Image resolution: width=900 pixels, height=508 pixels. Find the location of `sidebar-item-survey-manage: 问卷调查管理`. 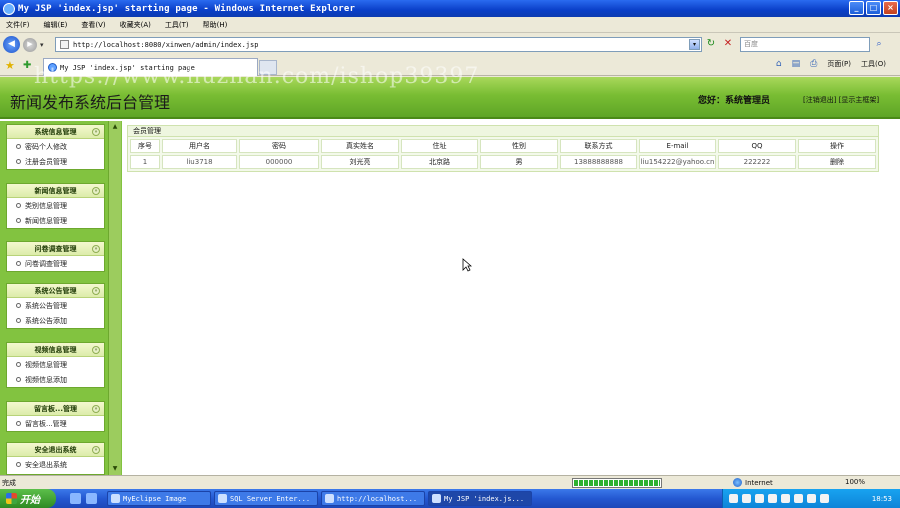

sidebar-item-survey-manage: 问卷调查管理 is located at coordinates (55, 263).